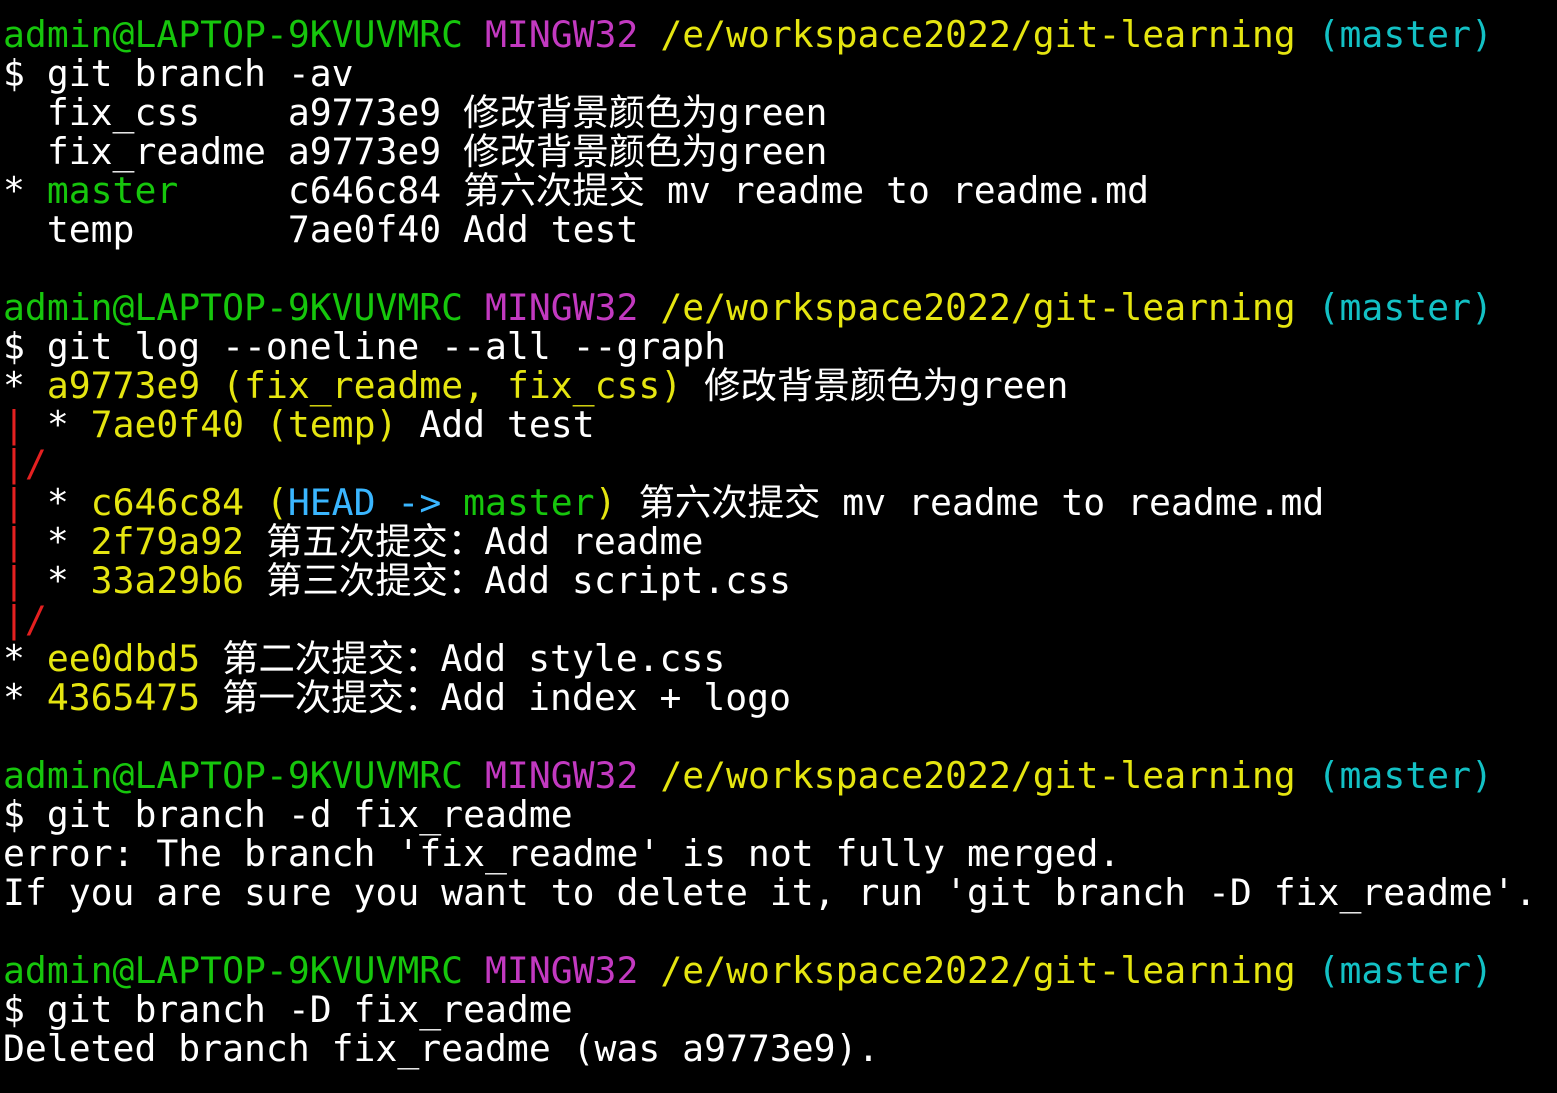 The height and width of the screenshot is (1093, 1557). Describe the element at coordinates (780, 229) in the screenshot. I see `terminal-line: temp 7ae0f40 Add test` at that location.